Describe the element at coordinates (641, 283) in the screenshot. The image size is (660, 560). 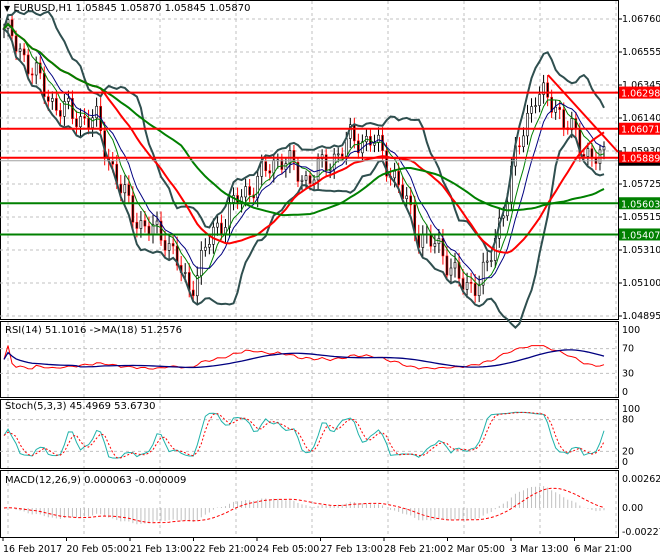
I see `price-axis-label: 1.05100` at that location.